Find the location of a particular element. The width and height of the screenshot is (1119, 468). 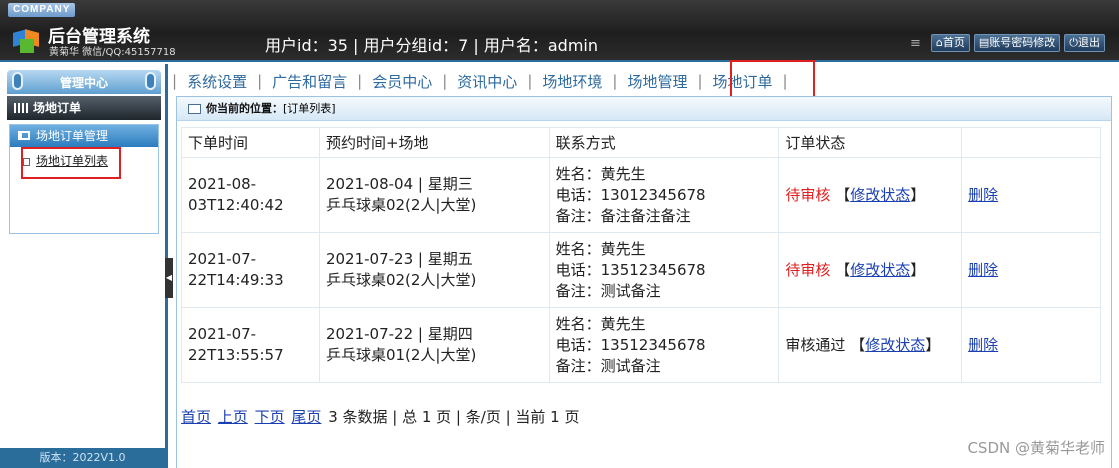

contact-info: 姓名：黄先生 电话：13012345678 备注：备注备注备注 is located at coordinates (664, 195).